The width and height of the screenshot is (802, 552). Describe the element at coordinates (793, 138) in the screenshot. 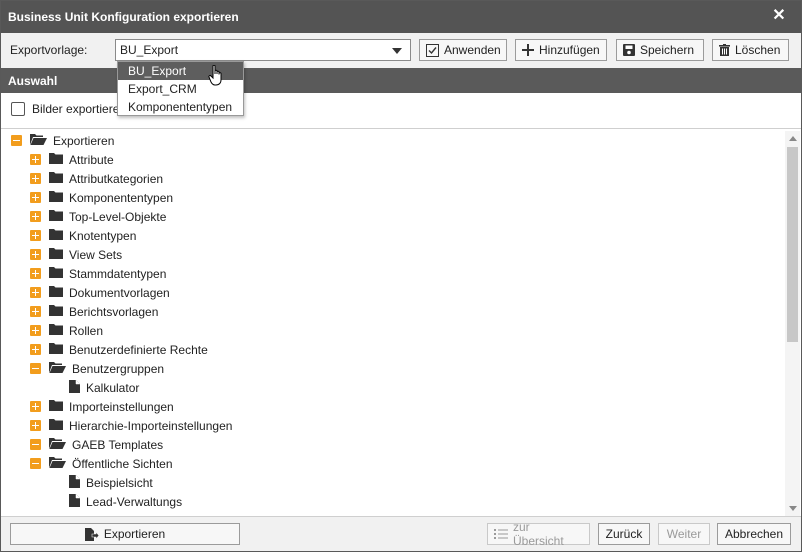

I see `scroll-up-icon` at that location.